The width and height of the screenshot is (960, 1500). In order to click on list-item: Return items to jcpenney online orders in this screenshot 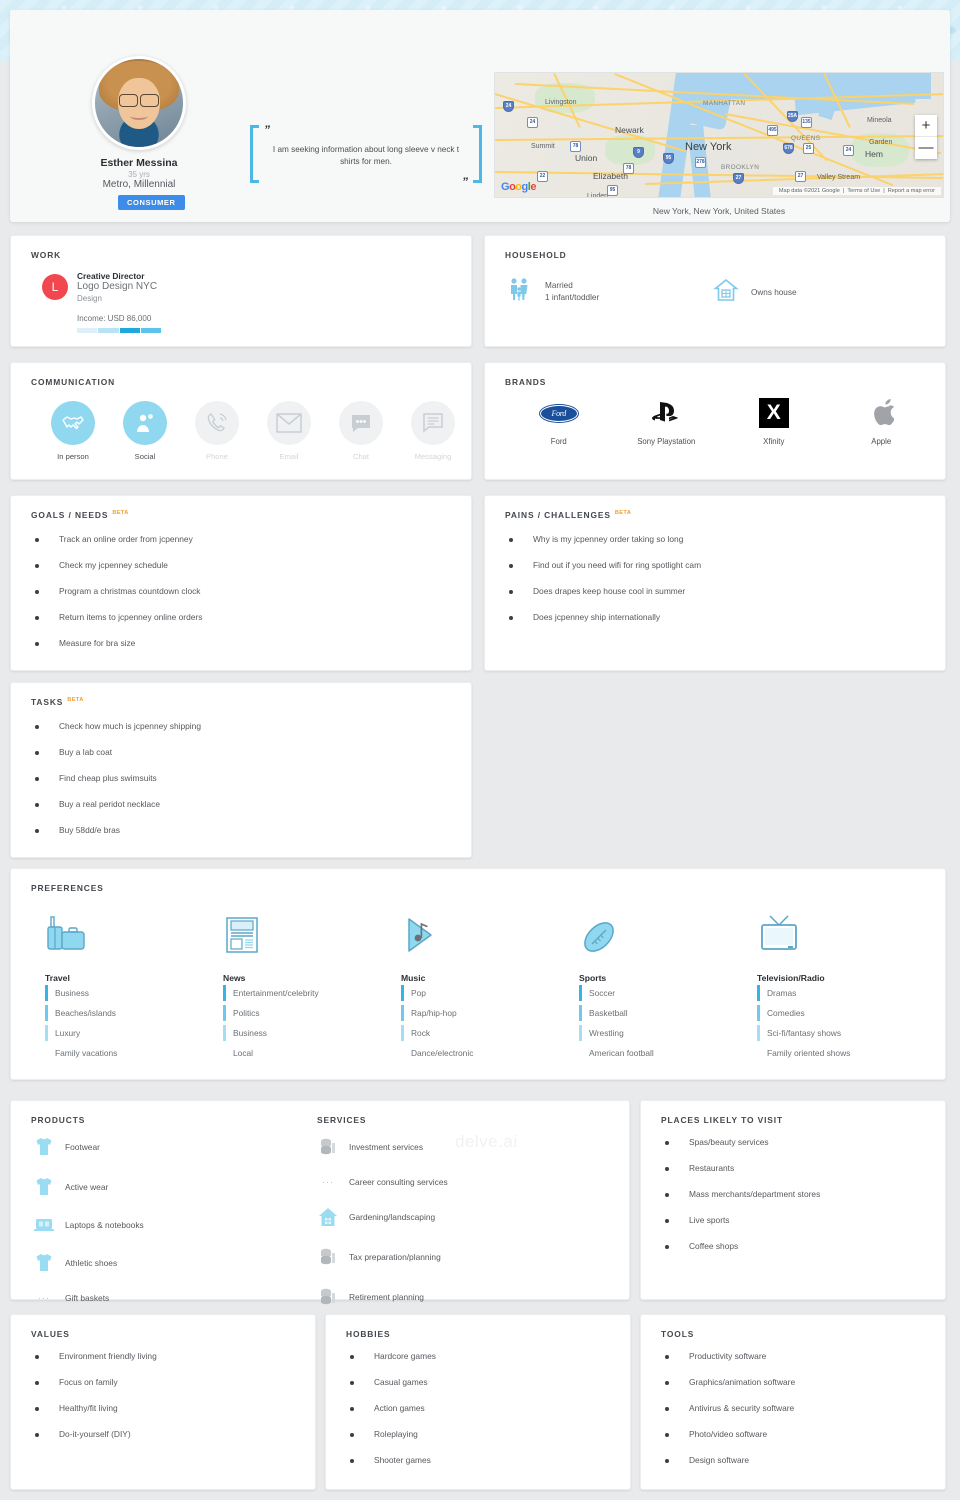, I will do `click(245, 617)`.